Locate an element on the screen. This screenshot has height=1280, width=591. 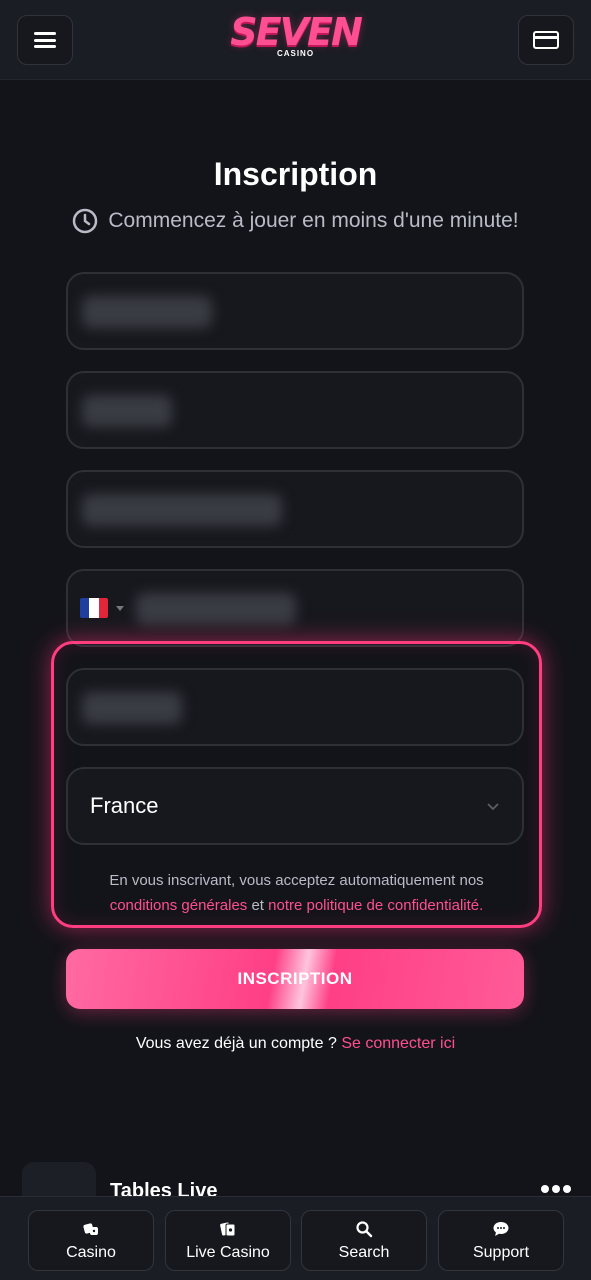
login-link: Se connecter ici is located at coordinates (398, 1043).